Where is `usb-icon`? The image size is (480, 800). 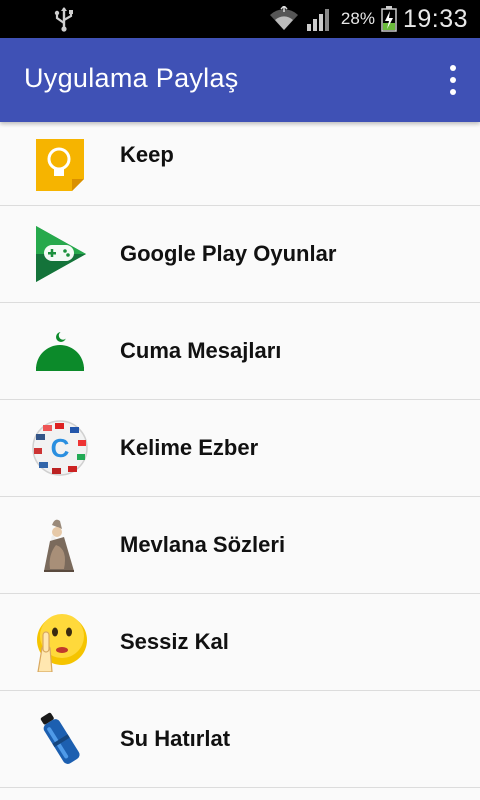 usb-icon is located at coordinates (63, 19).